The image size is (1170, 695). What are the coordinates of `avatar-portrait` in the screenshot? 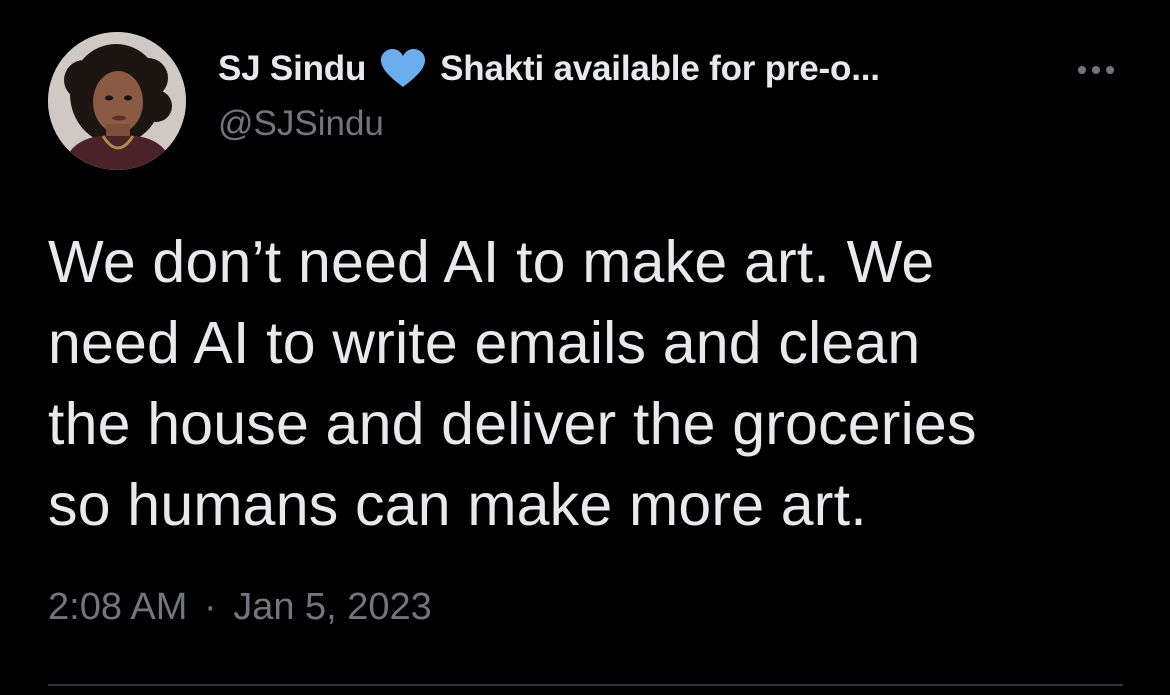 It's located at (117, 101).